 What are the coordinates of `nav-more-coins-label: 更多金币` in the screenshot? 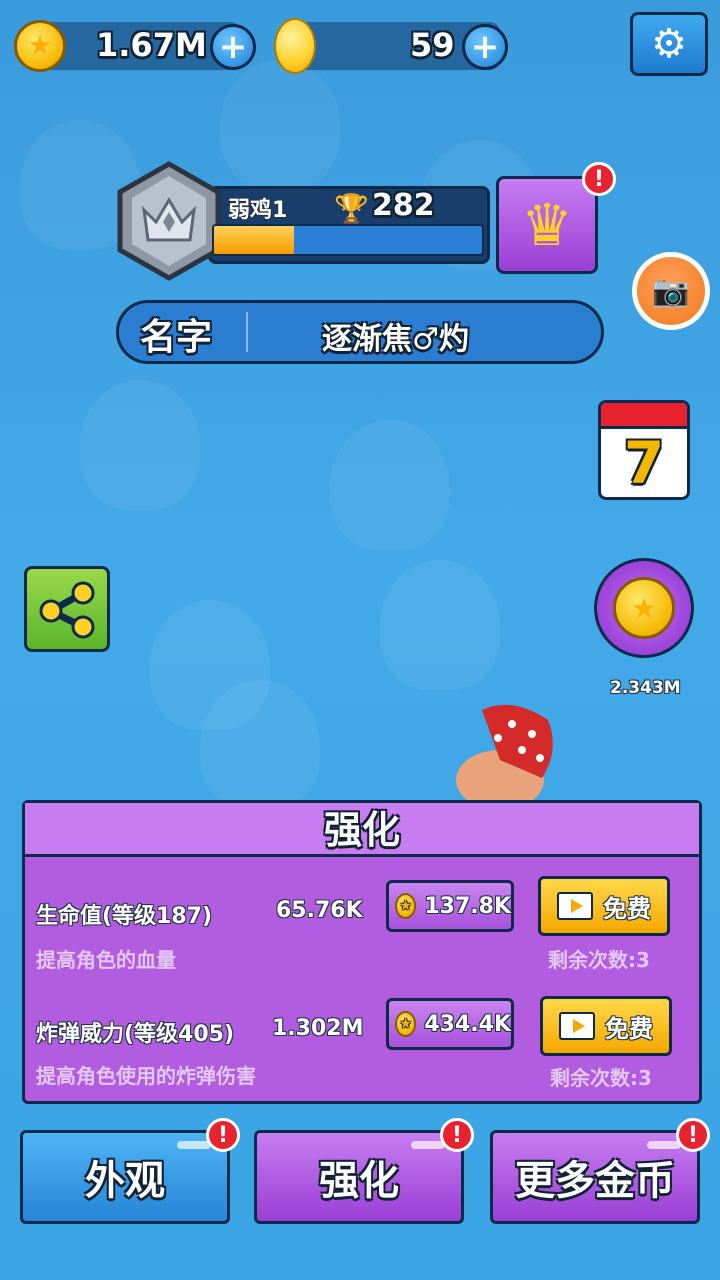 It's located at (595, 1181).